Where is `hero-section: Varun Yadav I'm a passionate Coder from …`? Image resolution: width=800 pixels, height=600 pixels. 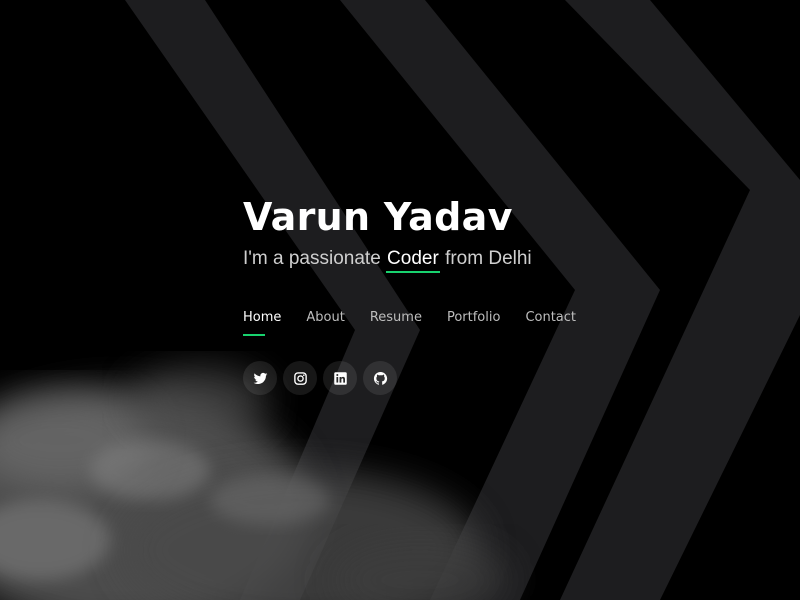 hero-section: Varun Yadav I'm a passionate Coder from … is located at coordinates (473, 233).